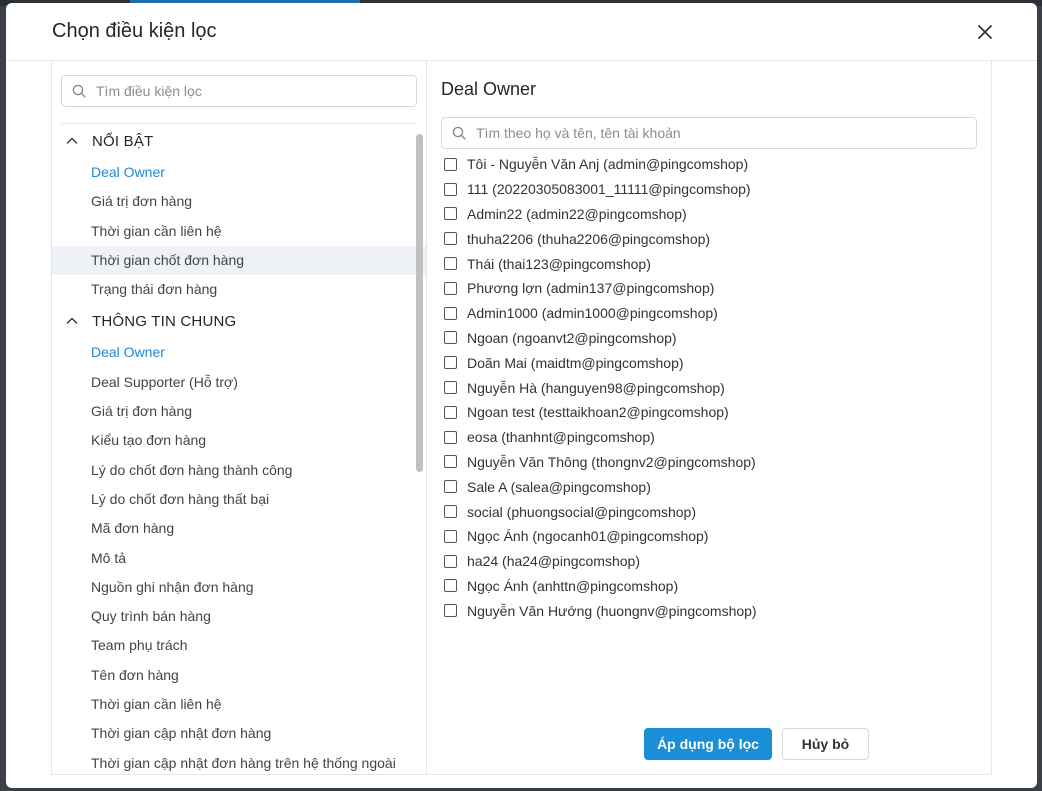  I want to click on filter-item-ten-don-hang: Tên đơn hàng, so click(239, 675).